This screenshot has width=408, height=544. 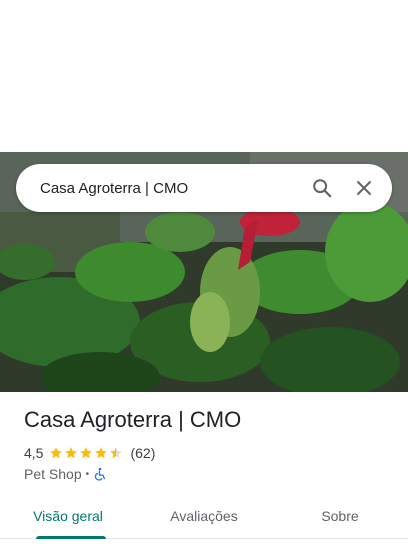 I want to click on rating-stars, so click(x=86, y=453).